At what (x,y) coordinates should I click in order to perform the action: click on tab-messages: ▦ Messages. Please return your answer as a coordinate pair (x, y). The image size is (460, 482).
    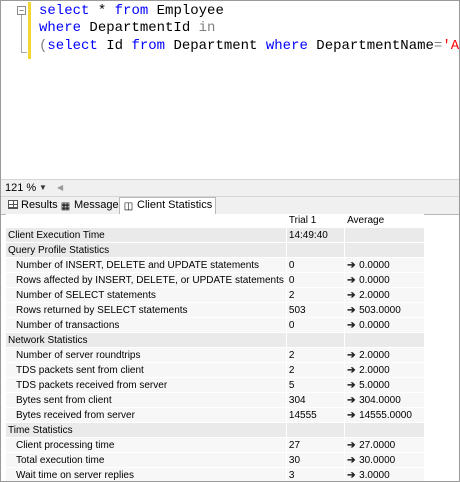
    Looking at the image, I should click on (92, 205).